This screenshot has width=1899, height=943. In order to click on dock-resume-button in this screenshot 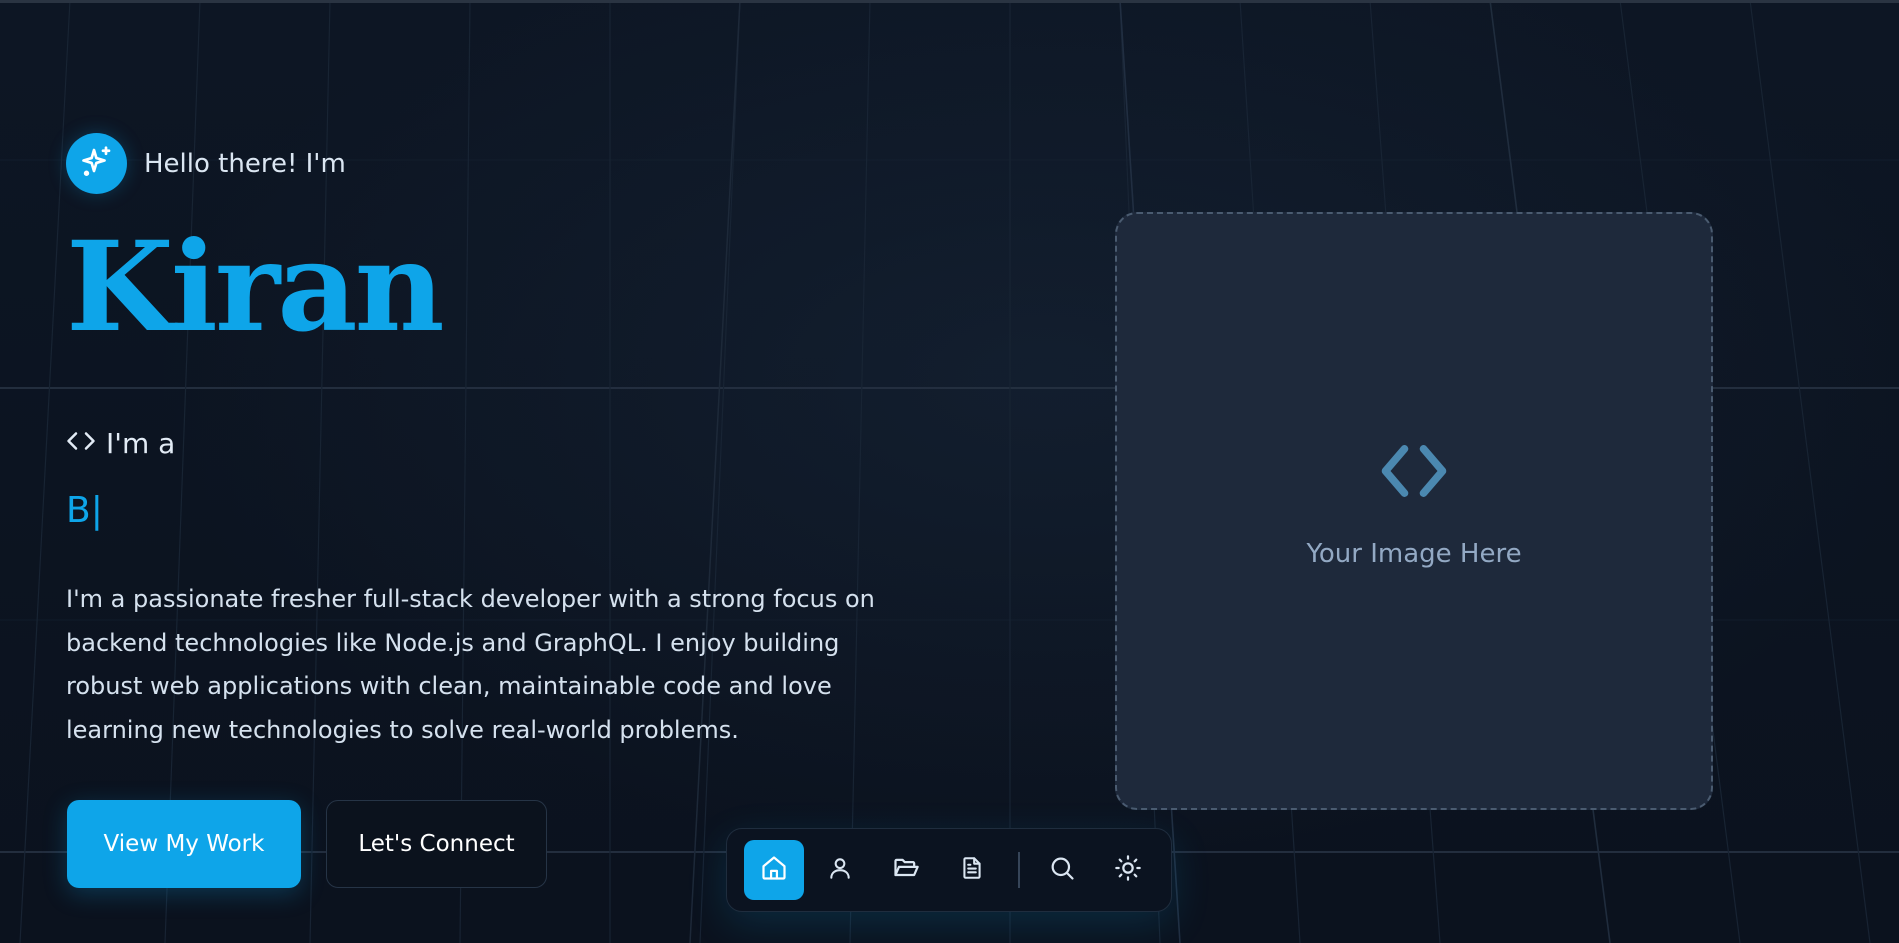, I will do `click(972, 870)`.